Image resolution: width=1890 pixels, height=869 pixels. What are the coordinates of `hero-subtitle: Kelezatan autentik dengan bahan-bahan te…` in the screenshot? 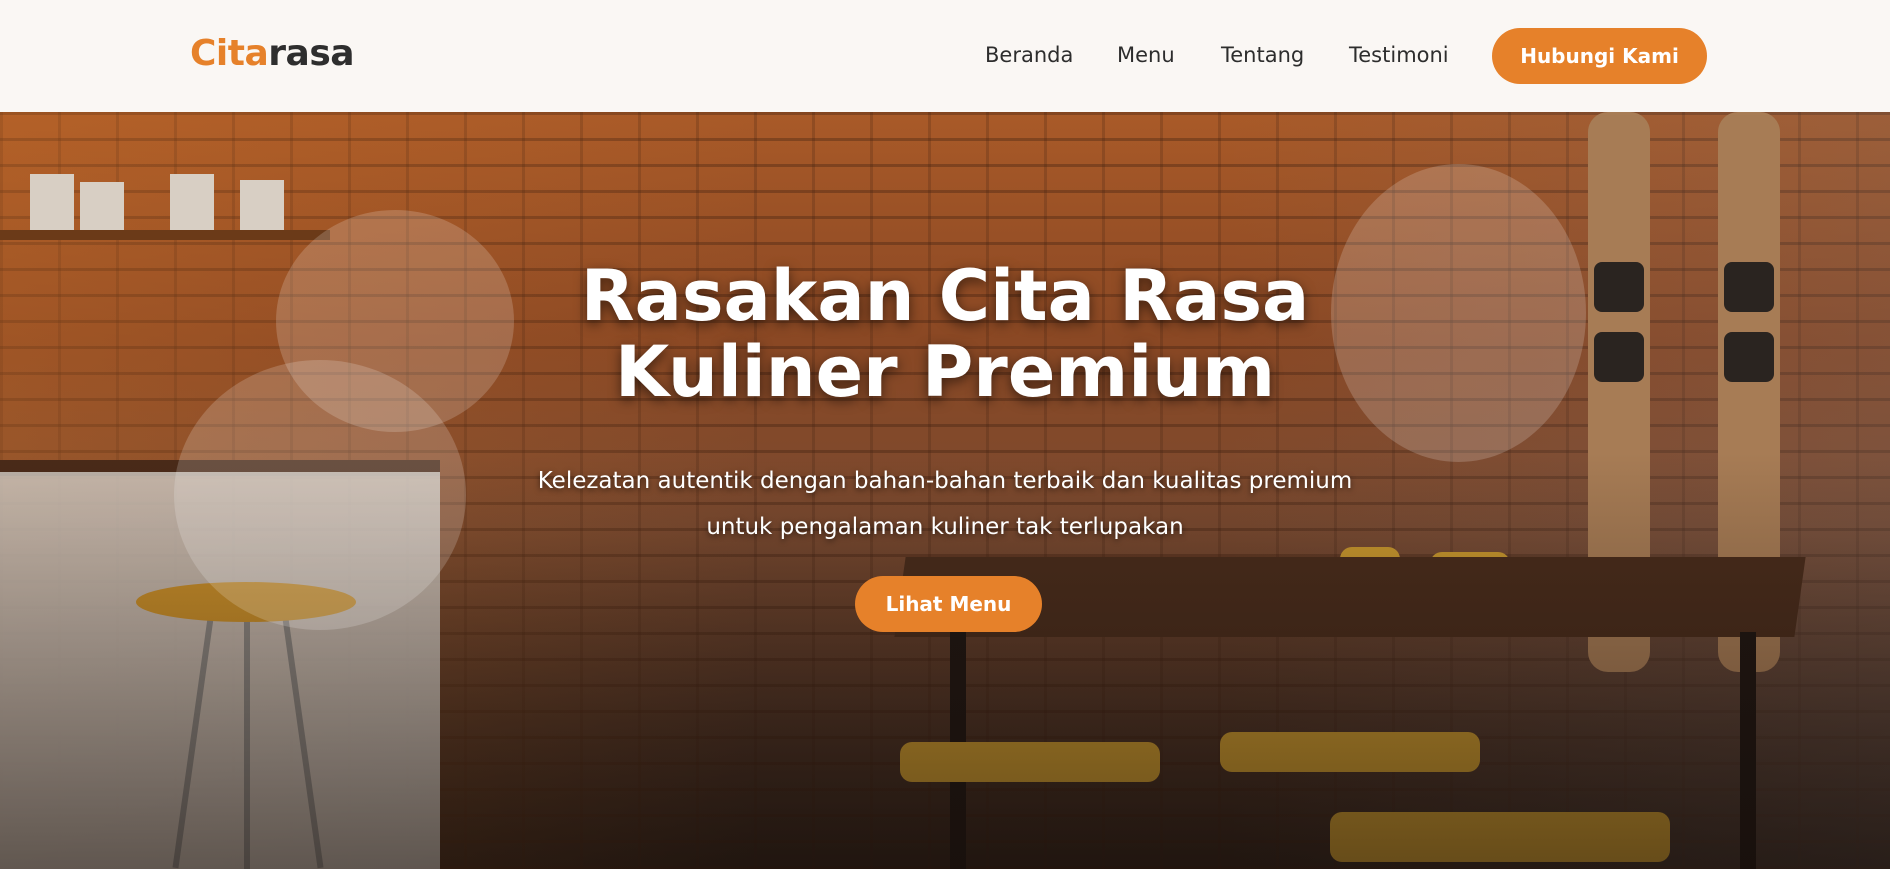 It's located at (945, 504).